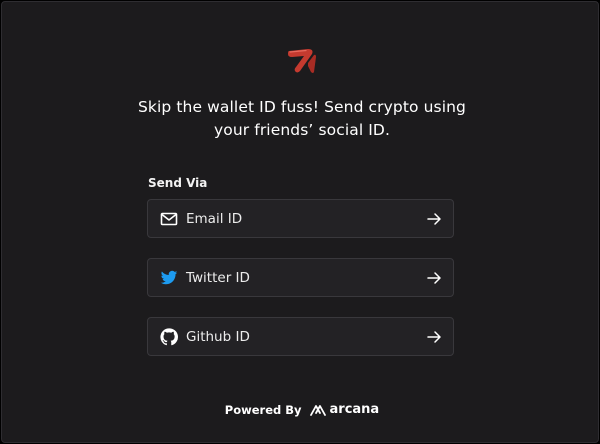 The width and height of the screenshot is (600, 444). What do you see at coordinates (214, 219) in the screenshot?
I see `email-id-label: Email ID` at bounding box center [214, 219].